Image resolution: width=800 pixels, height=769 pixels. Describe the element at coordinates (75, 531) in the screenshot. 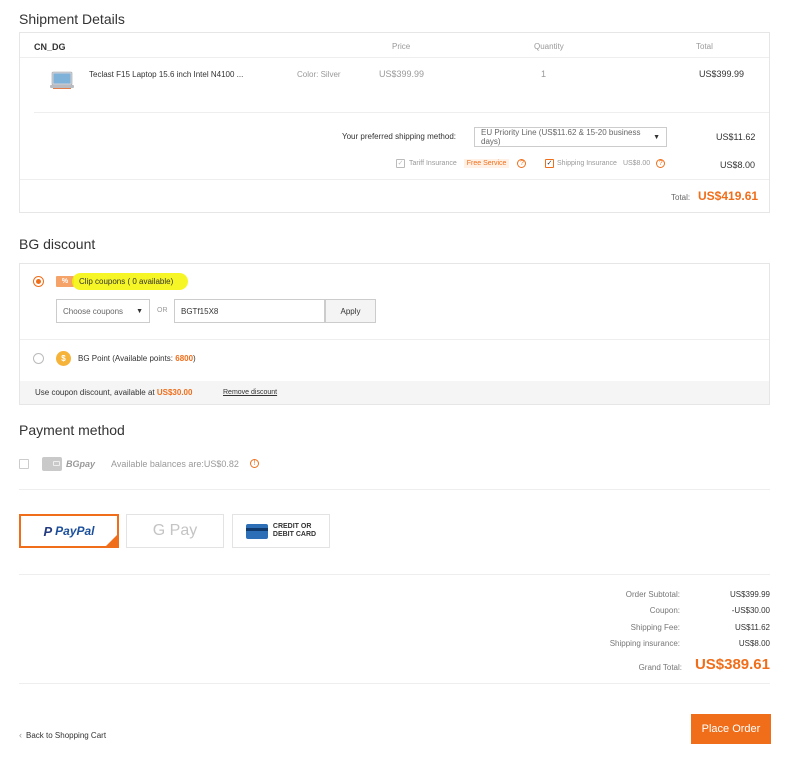

I see `paypal-label: PayPal` at that location.